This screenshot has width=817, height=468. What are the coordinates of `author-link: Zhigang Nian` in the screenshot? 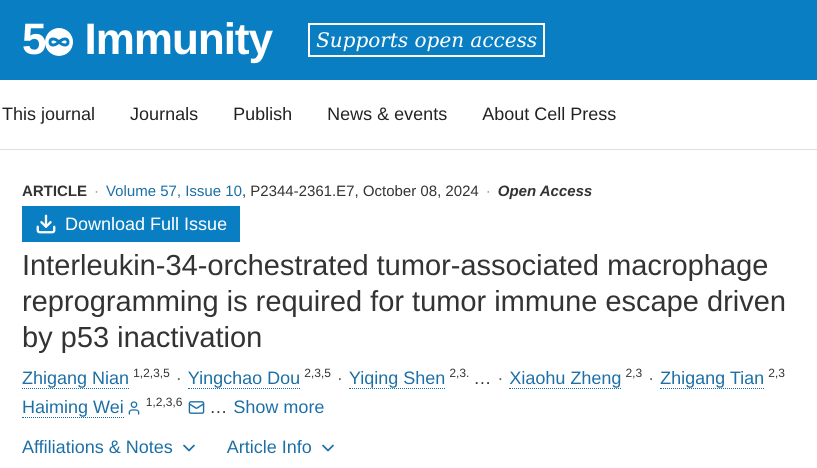 It's located at (76, 378).